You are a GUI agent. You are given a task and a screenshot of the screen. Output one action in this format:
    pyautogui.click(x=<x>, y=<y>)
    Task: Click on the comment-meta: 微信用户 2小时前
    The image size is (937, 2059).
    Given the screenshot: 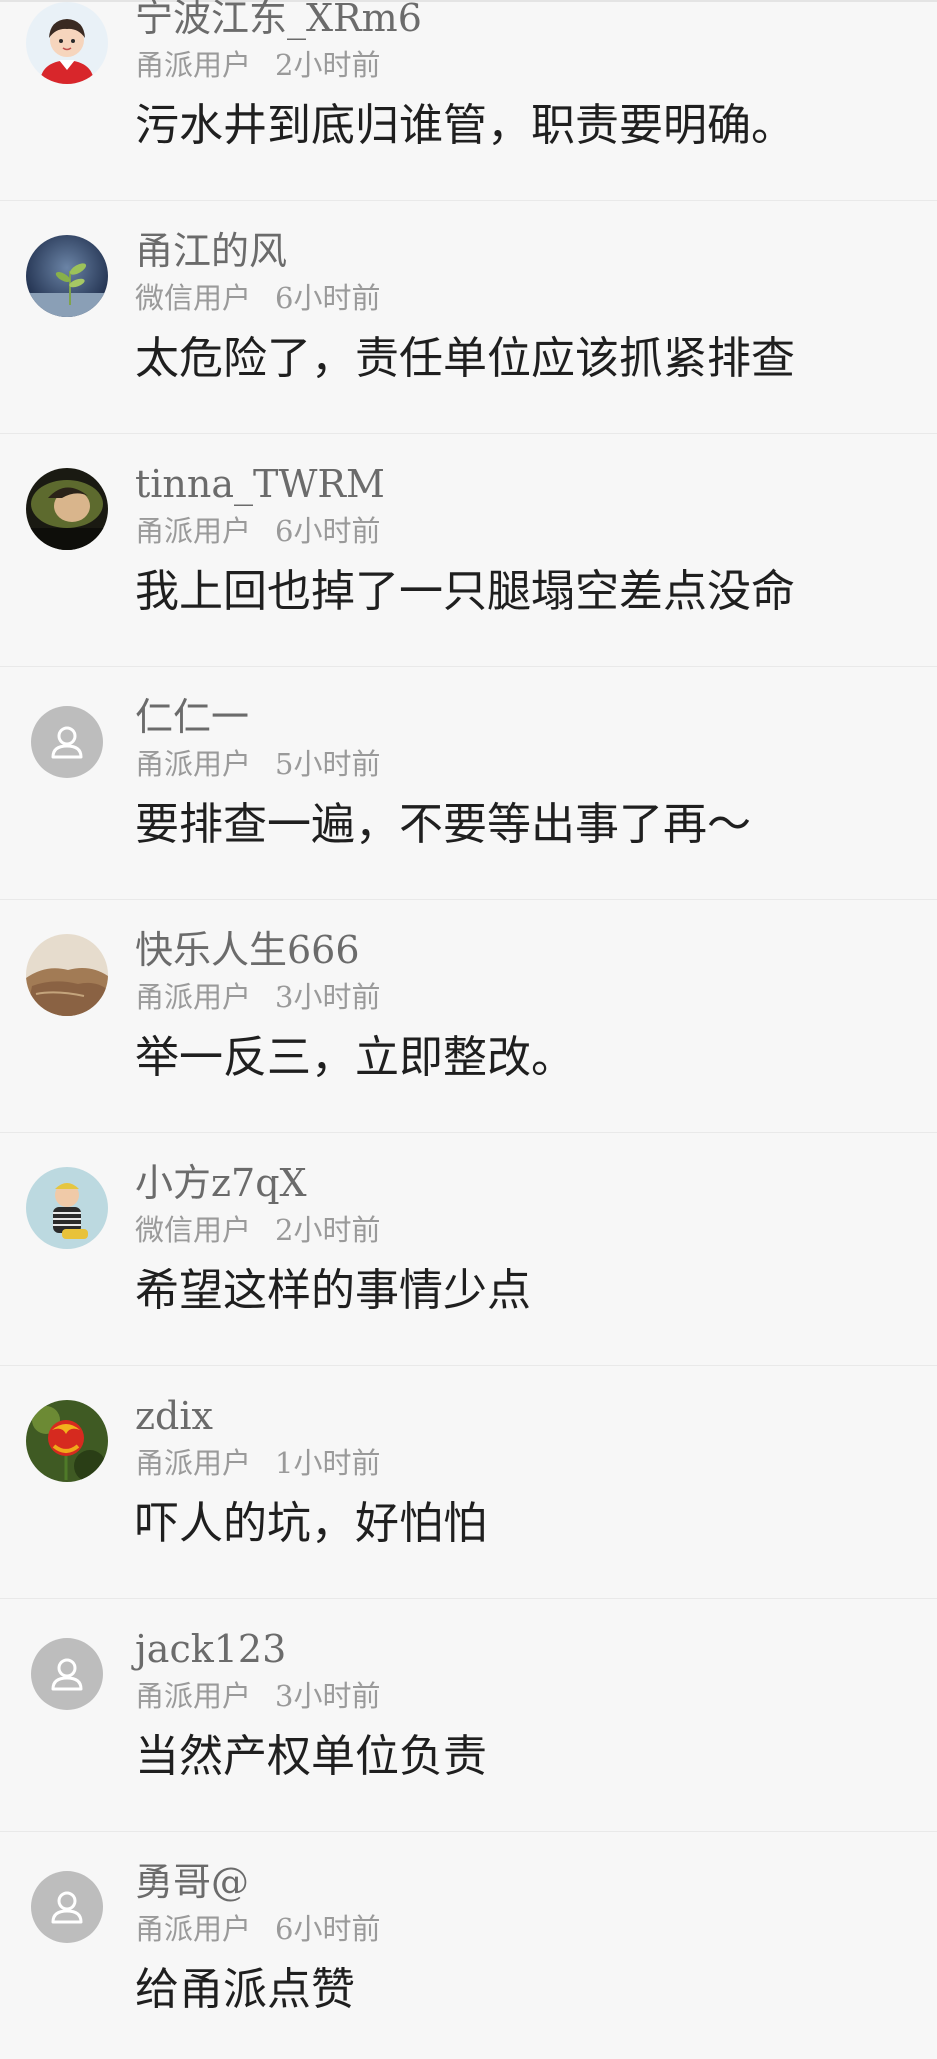 What is the action you would take?
    pyautogui.click(x=257, y=1230)
    